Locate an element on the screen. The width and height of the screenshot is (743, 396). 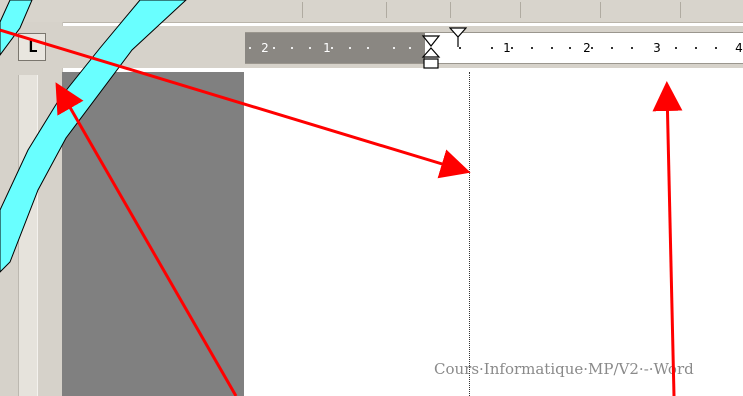
toolbar-strip is located at coordinates (371, 11).